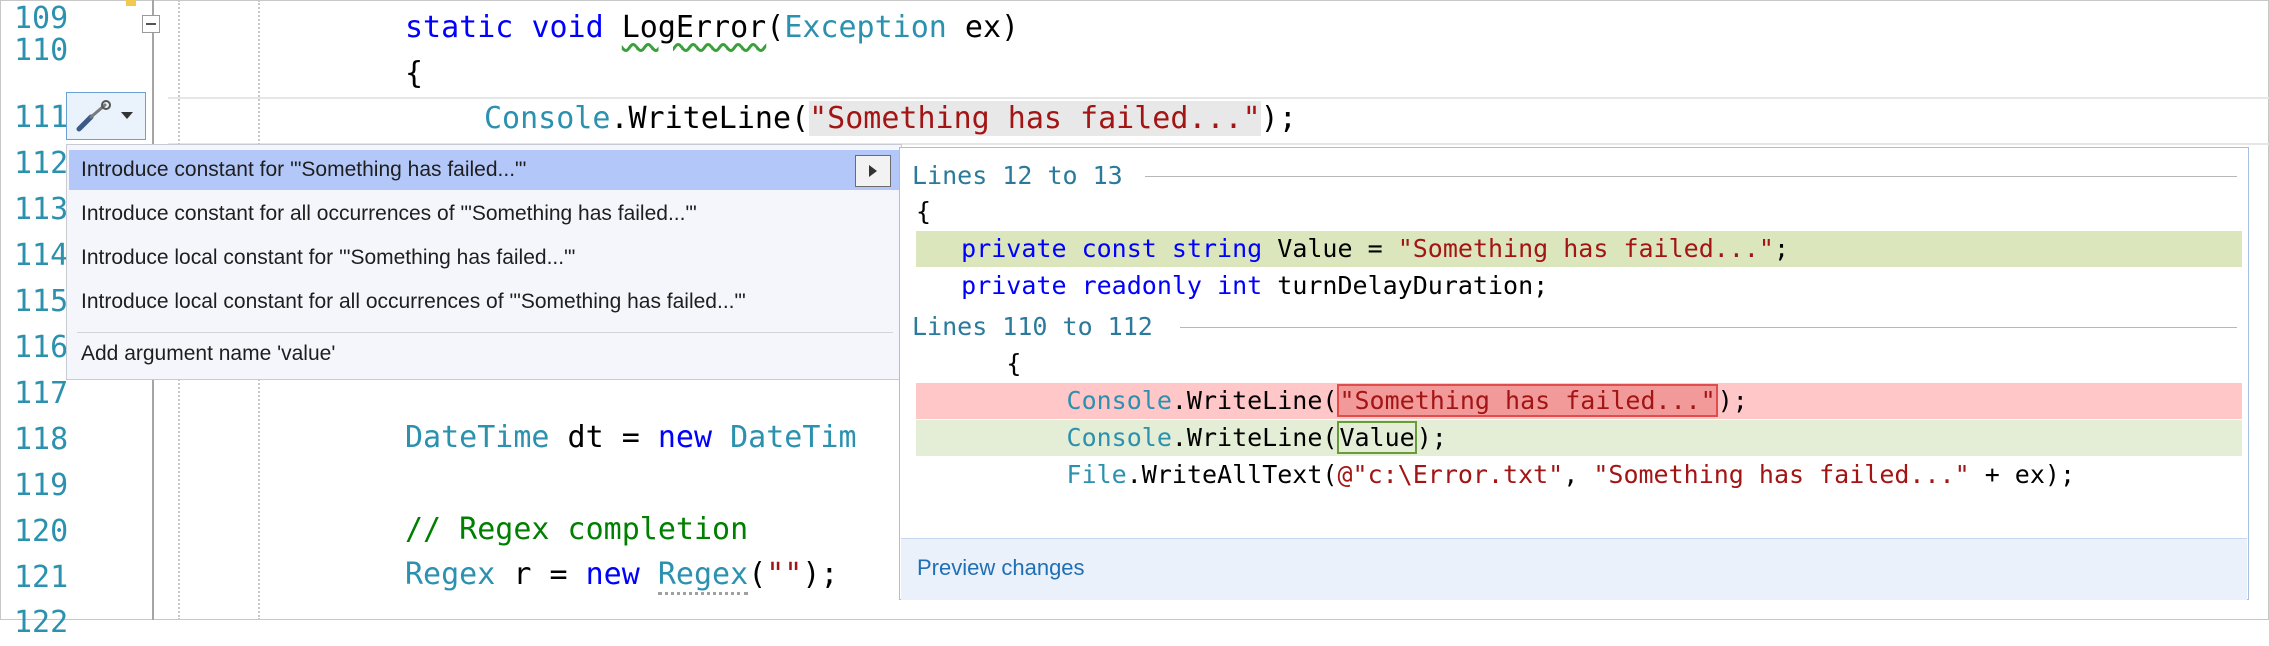 The width and height of the screenshot is (2269, 646). Describe the element at coordinates (131, 3) in the screenshot. I see `change-marker` at that location.